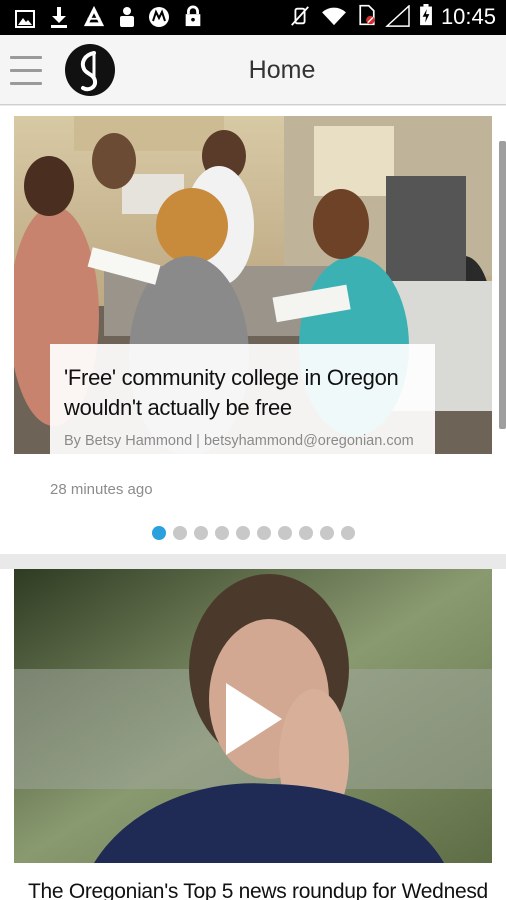 The width and height of the screenshot is (506, 900). I want to click on scrollbar, so click(502, 285).